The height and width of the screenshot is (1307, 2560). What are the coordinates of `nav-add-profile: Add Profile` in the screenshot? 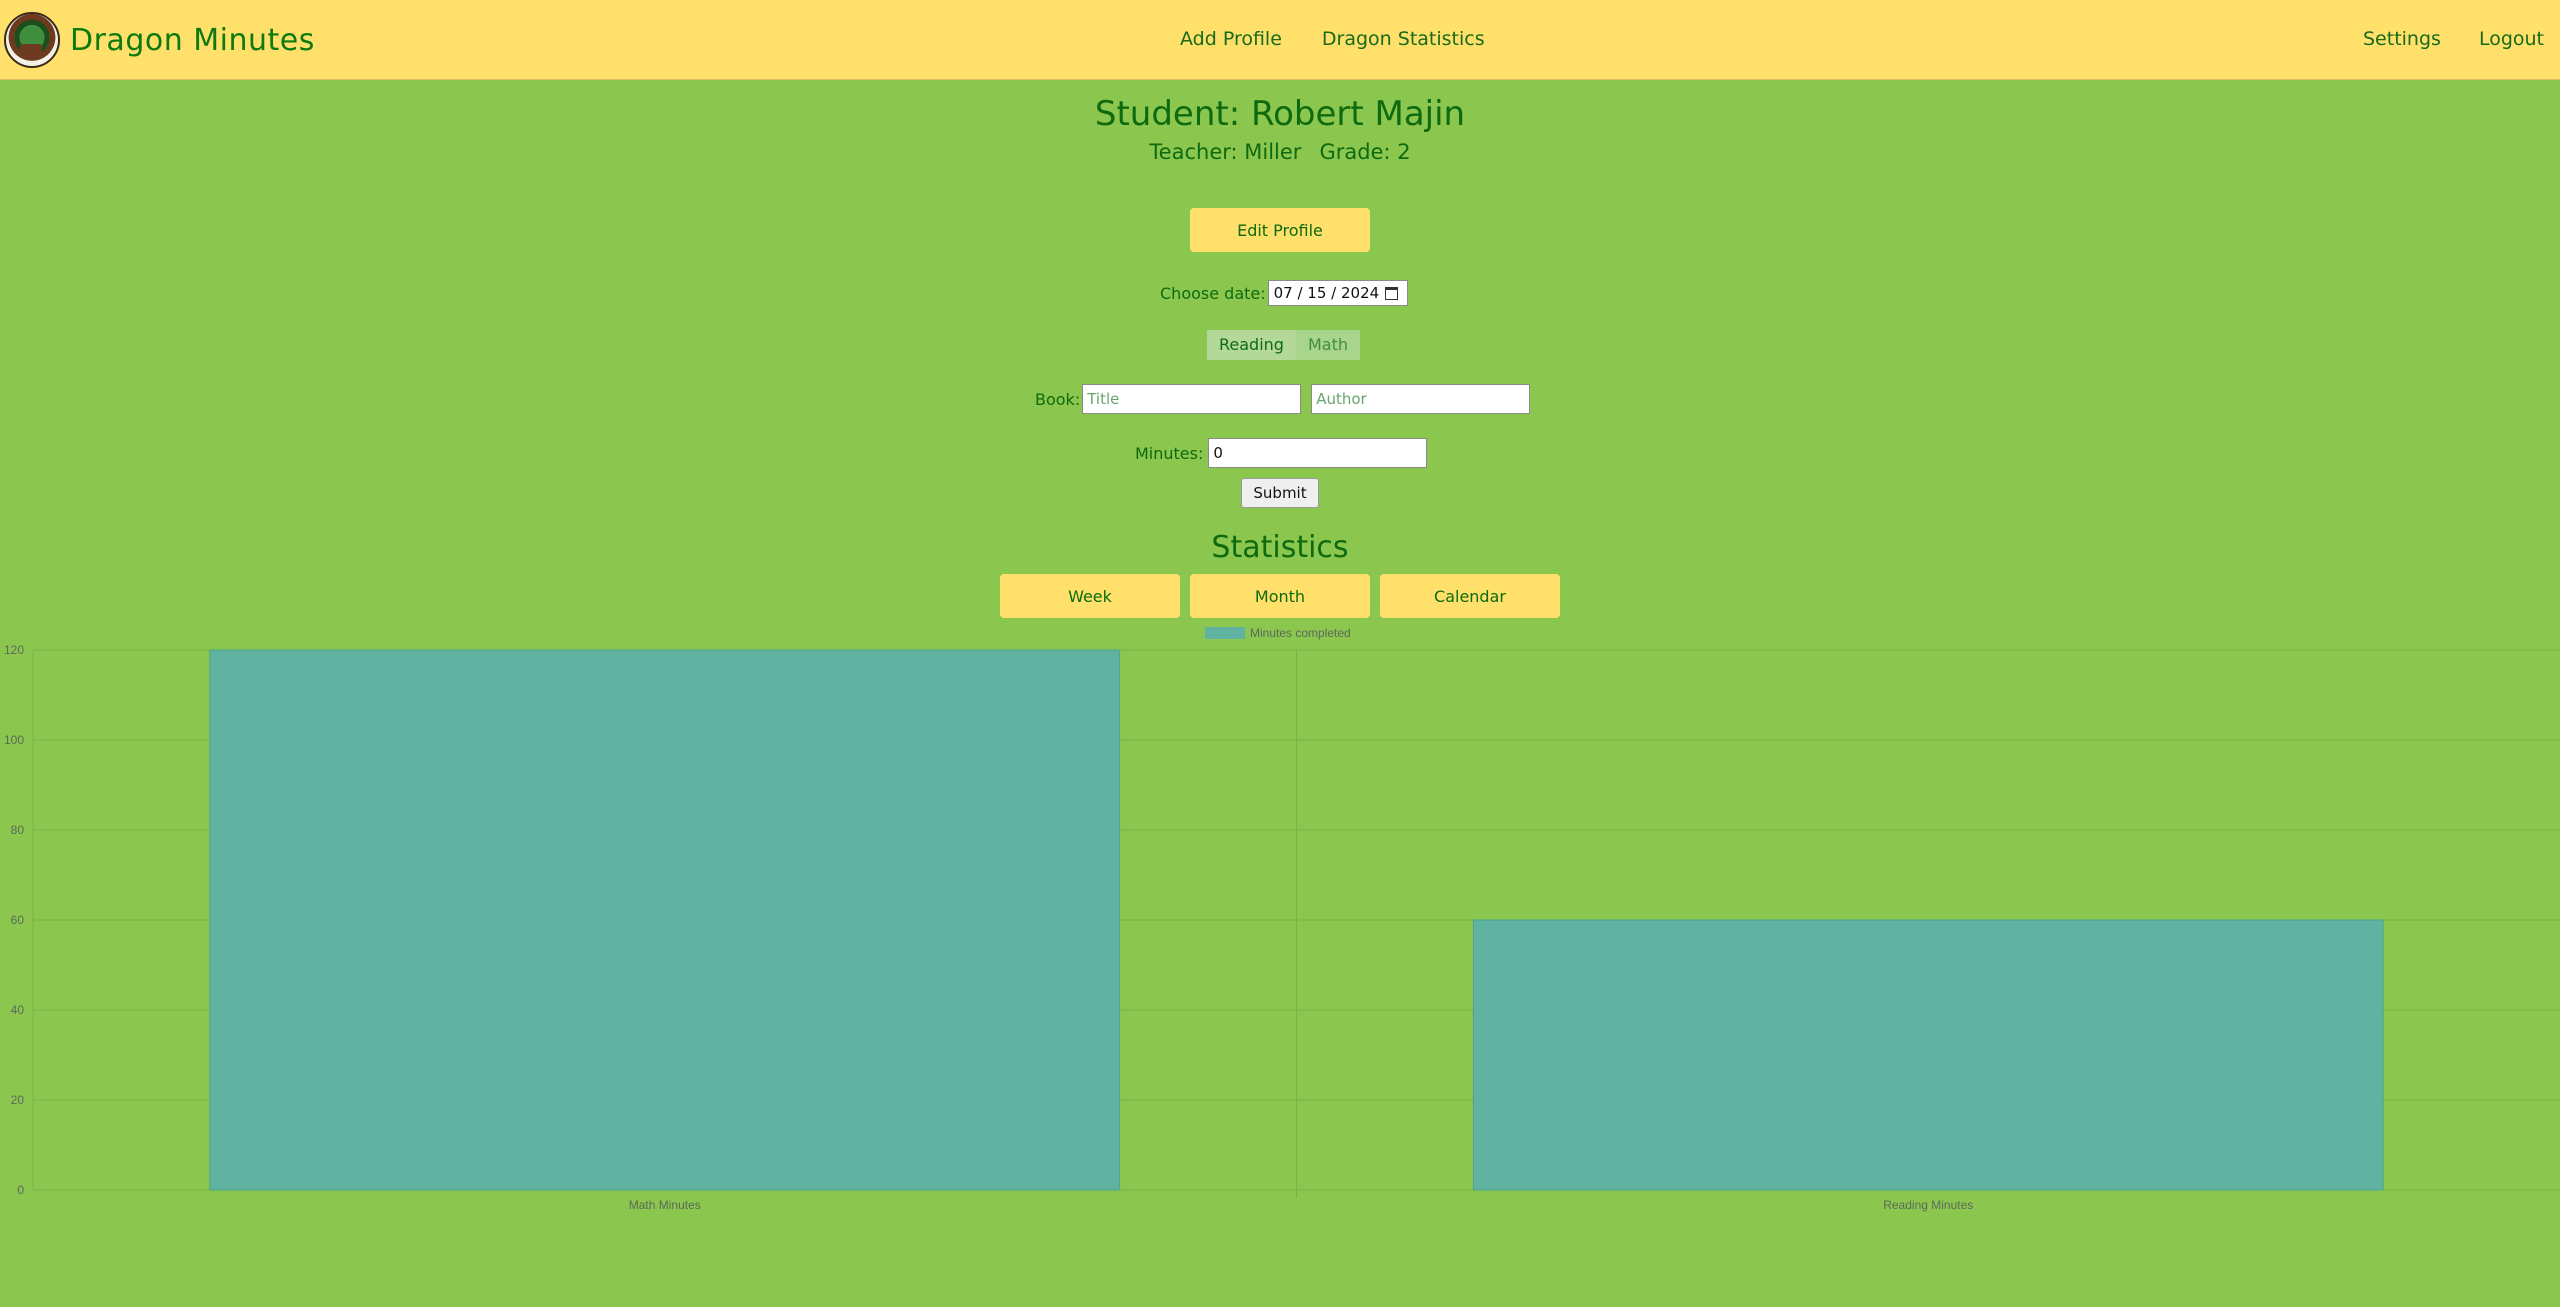 It's located at (1231, 39).